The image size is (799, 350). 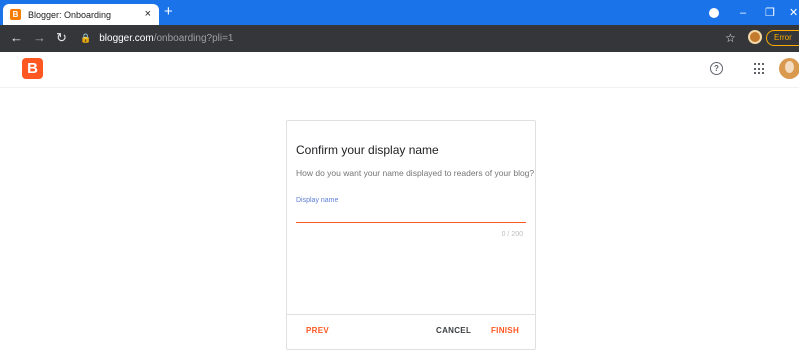 What do you see at coordinates (793, 13) in the screenshot?
I see `window-close-icon: ✕` at bounding box center [793, 13].